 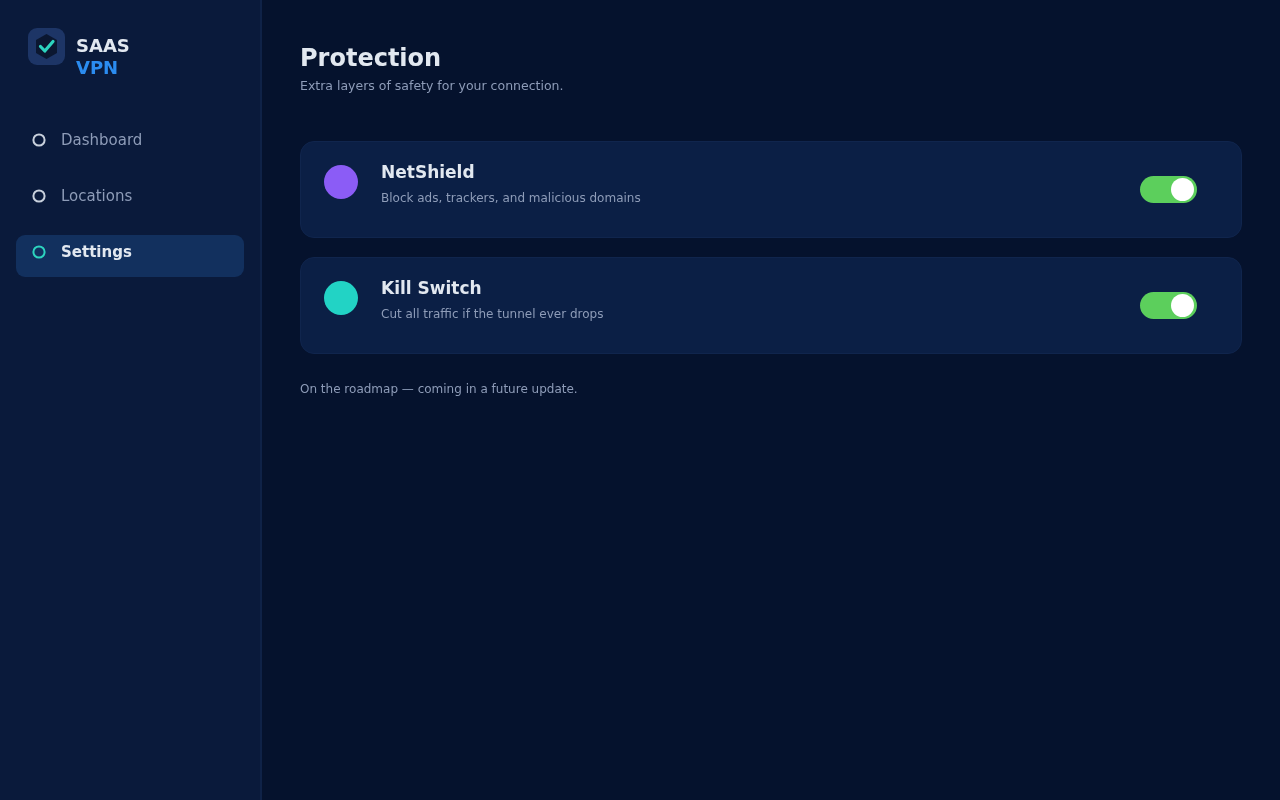 What do you see at coordinates (130, 200) in the screenshot?
I see `nav-item: Locations` at bounding box center [130, 200].